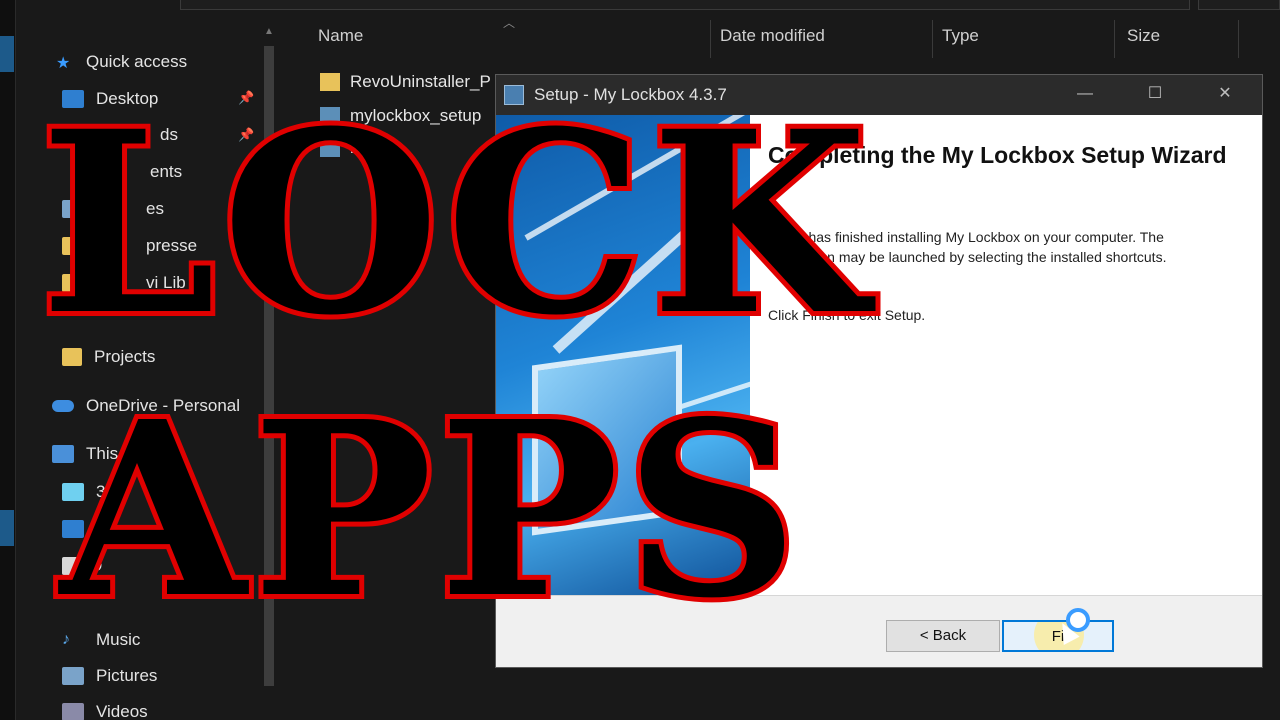 This screenshot has width=1280, height=720. Describe the element at coordinates (127, 675) in the screenshot. I see `nav-label: Pictures` at that location.